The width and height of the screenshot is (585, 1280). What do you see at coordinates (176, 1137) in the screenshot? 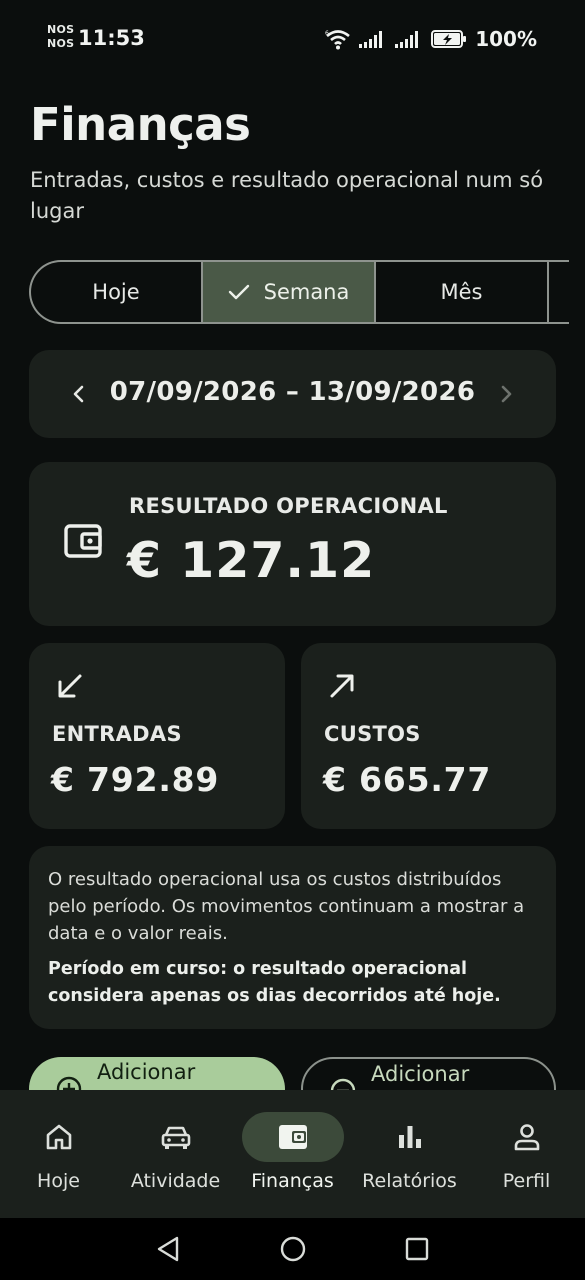
I see `car-icon` at bounding box center [176, 1137].